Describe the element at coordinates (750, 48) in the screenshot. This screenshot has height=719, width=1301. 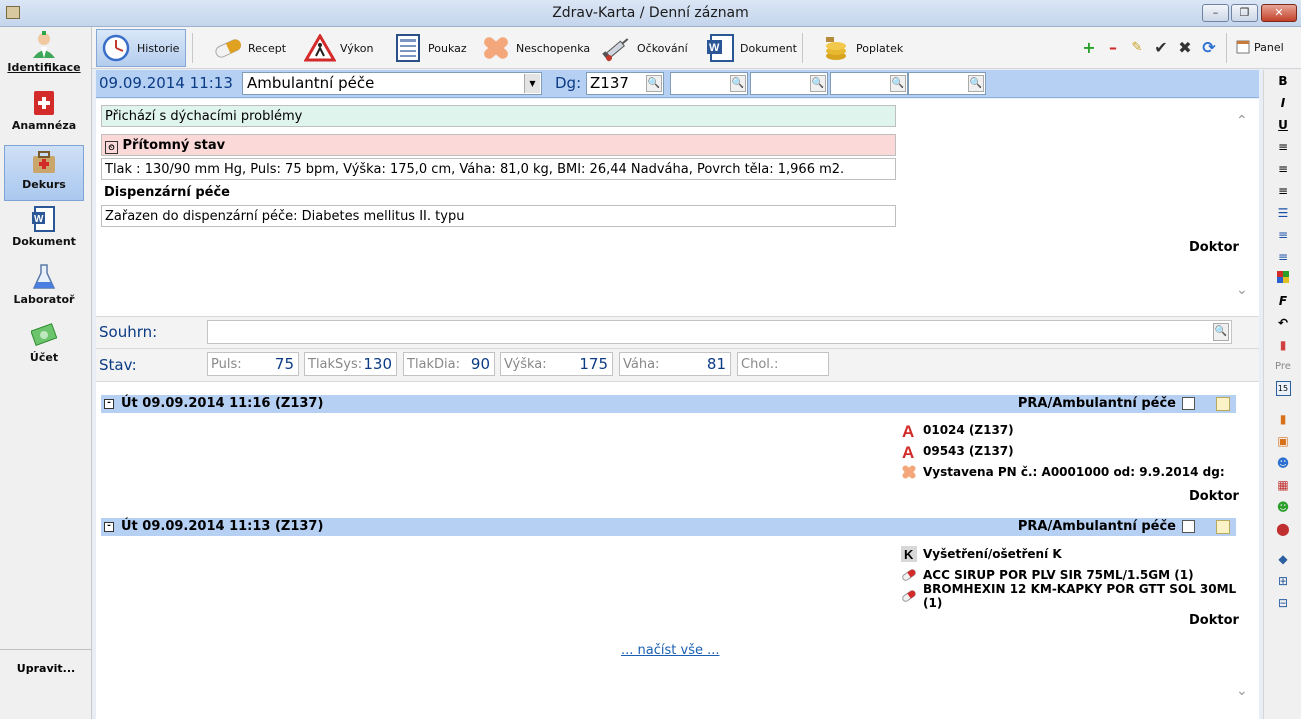
I see `dokument-toolbar-button: W Dokument` at that location.